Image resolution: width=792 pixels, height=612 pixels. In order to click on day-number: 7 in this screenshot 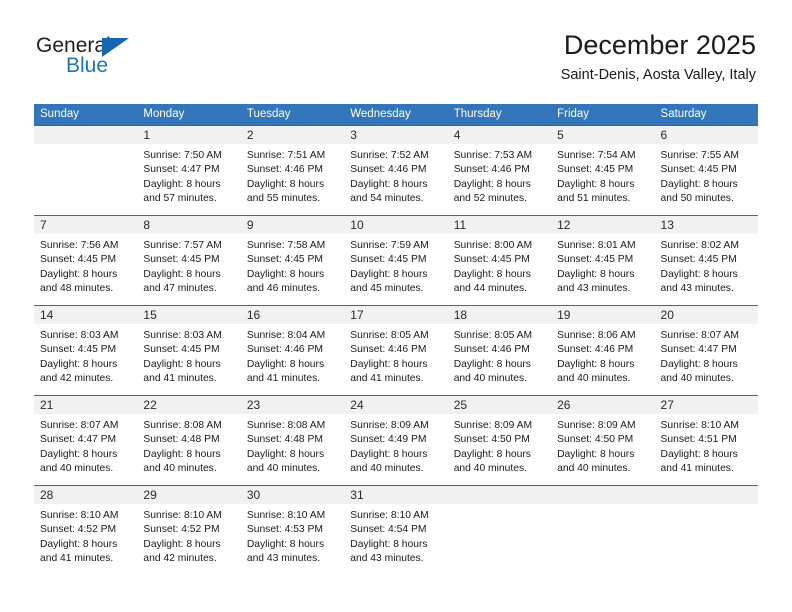, I will do `click(43, 225)`.